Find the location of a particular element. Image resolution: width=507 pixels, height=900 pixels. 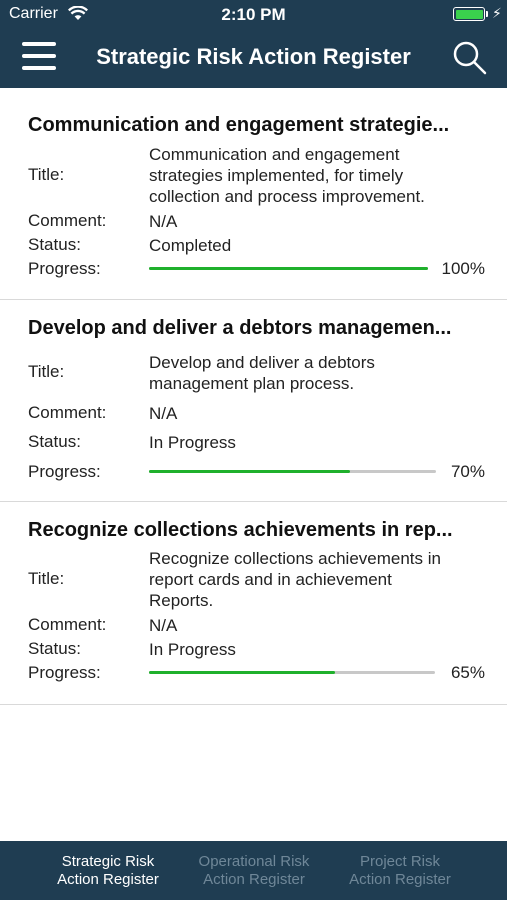

search-icon is located at coordinates (470, 58).